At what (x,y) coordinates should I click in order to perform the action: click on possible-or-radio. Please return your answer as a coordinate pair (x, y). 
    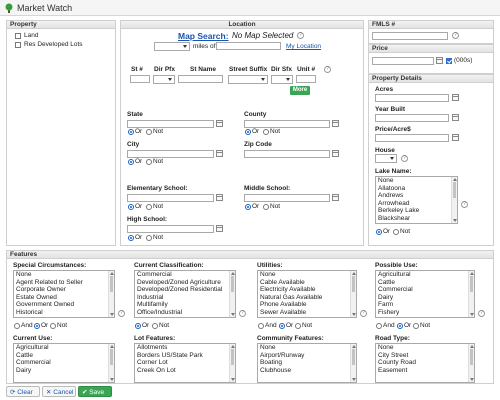
    Looking at the image, I should click on (400, 326).